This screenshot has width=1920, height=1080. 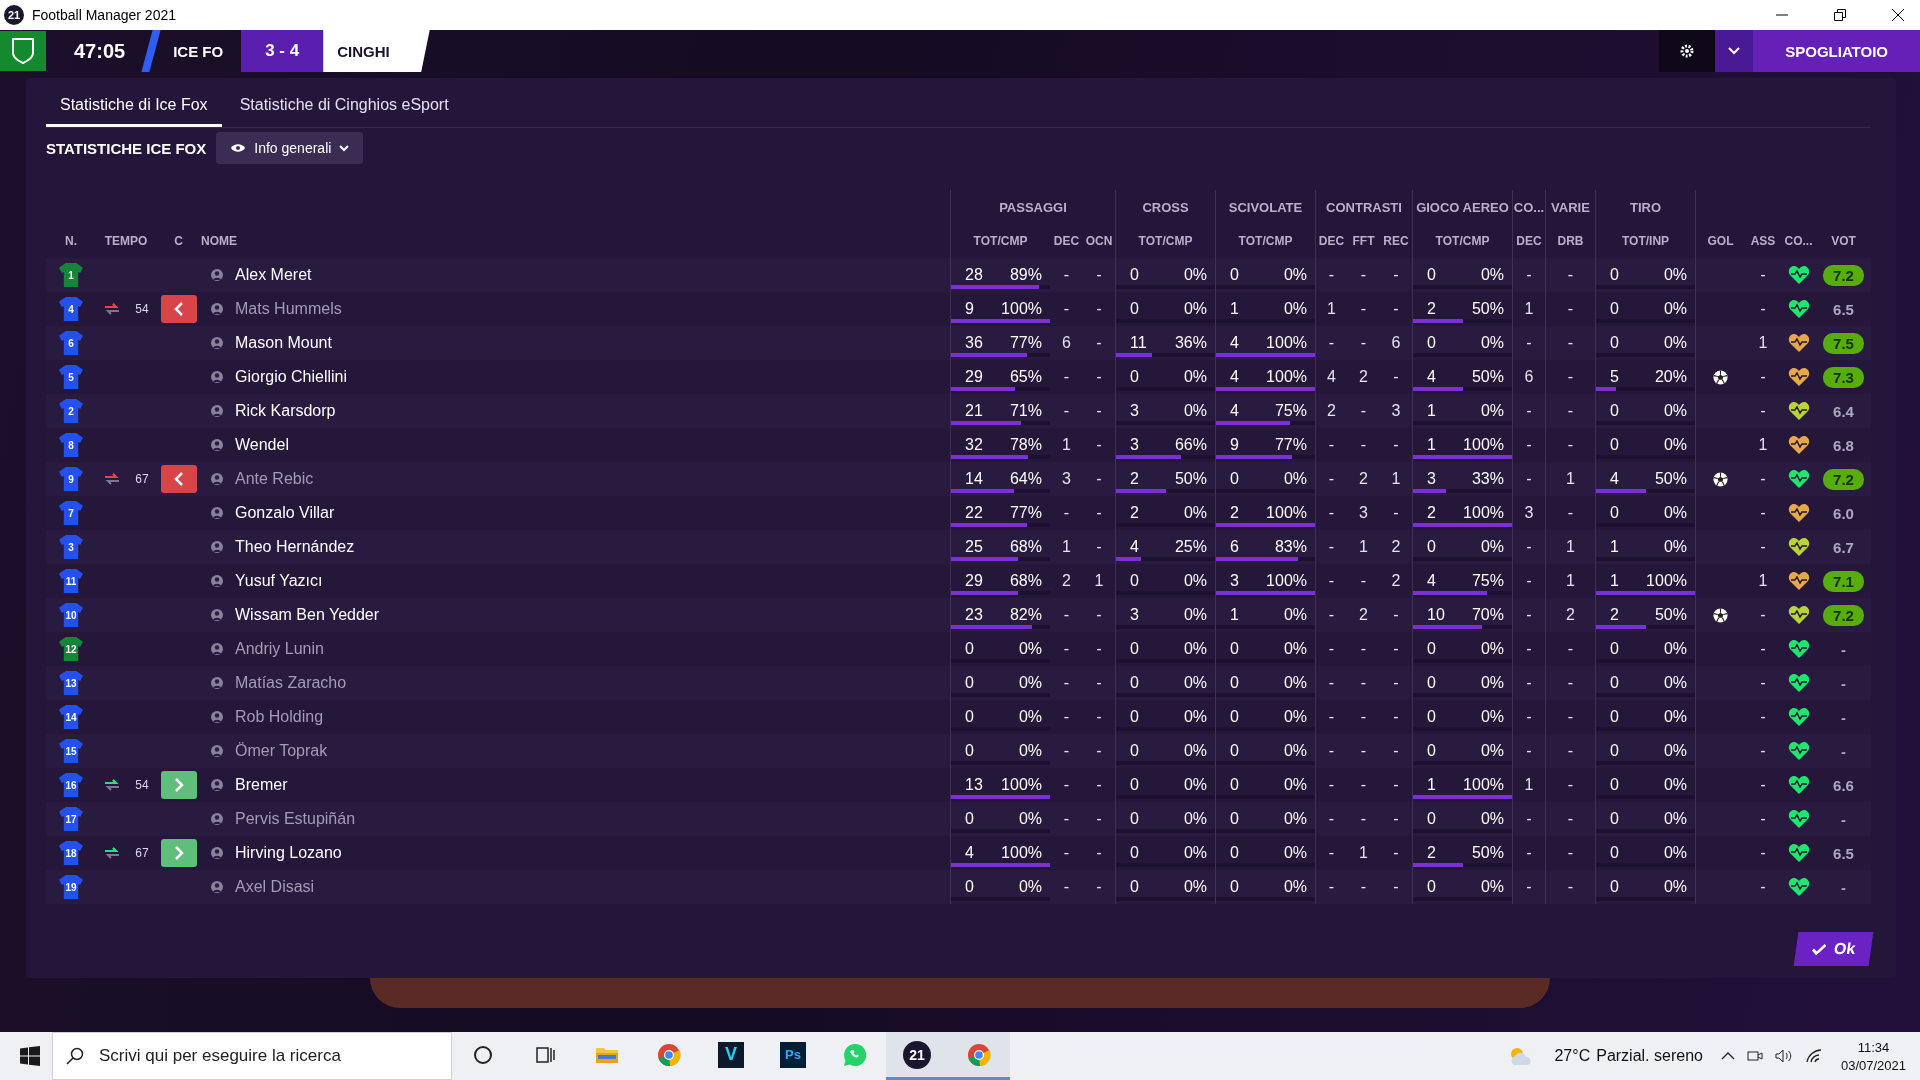 I want to click on table-row: 10 Wissam Ben Yedder 23 82% - - 3 0% 1 0% - 2 - 10 70% - 2 2 50% - 7.2, so click(x=958, y=615).